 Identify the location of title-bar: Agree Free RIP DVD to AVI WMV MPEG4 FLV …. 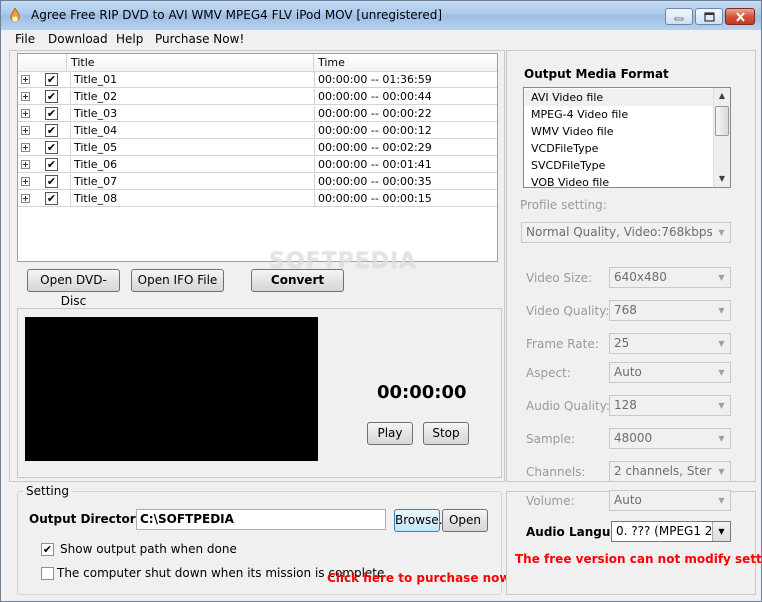
(381, 16).